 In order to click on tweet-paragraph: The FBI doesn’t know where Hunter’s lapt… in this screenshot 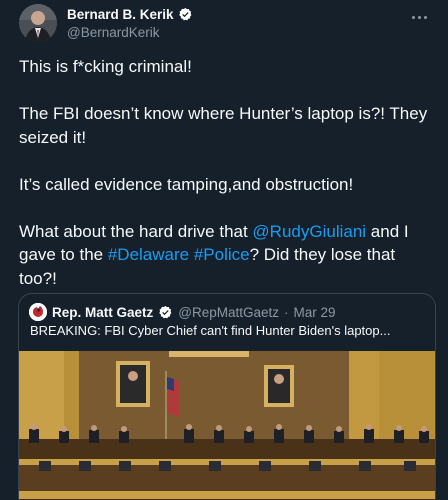, I will do `click(223, 125)`.